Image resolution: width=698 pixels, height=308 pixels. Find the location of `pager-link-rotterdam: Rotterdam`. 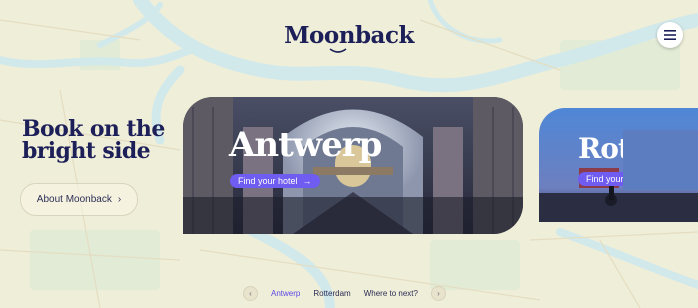

pager-link-rotterdam: Rotterdam is located at coordinates (331, 293).